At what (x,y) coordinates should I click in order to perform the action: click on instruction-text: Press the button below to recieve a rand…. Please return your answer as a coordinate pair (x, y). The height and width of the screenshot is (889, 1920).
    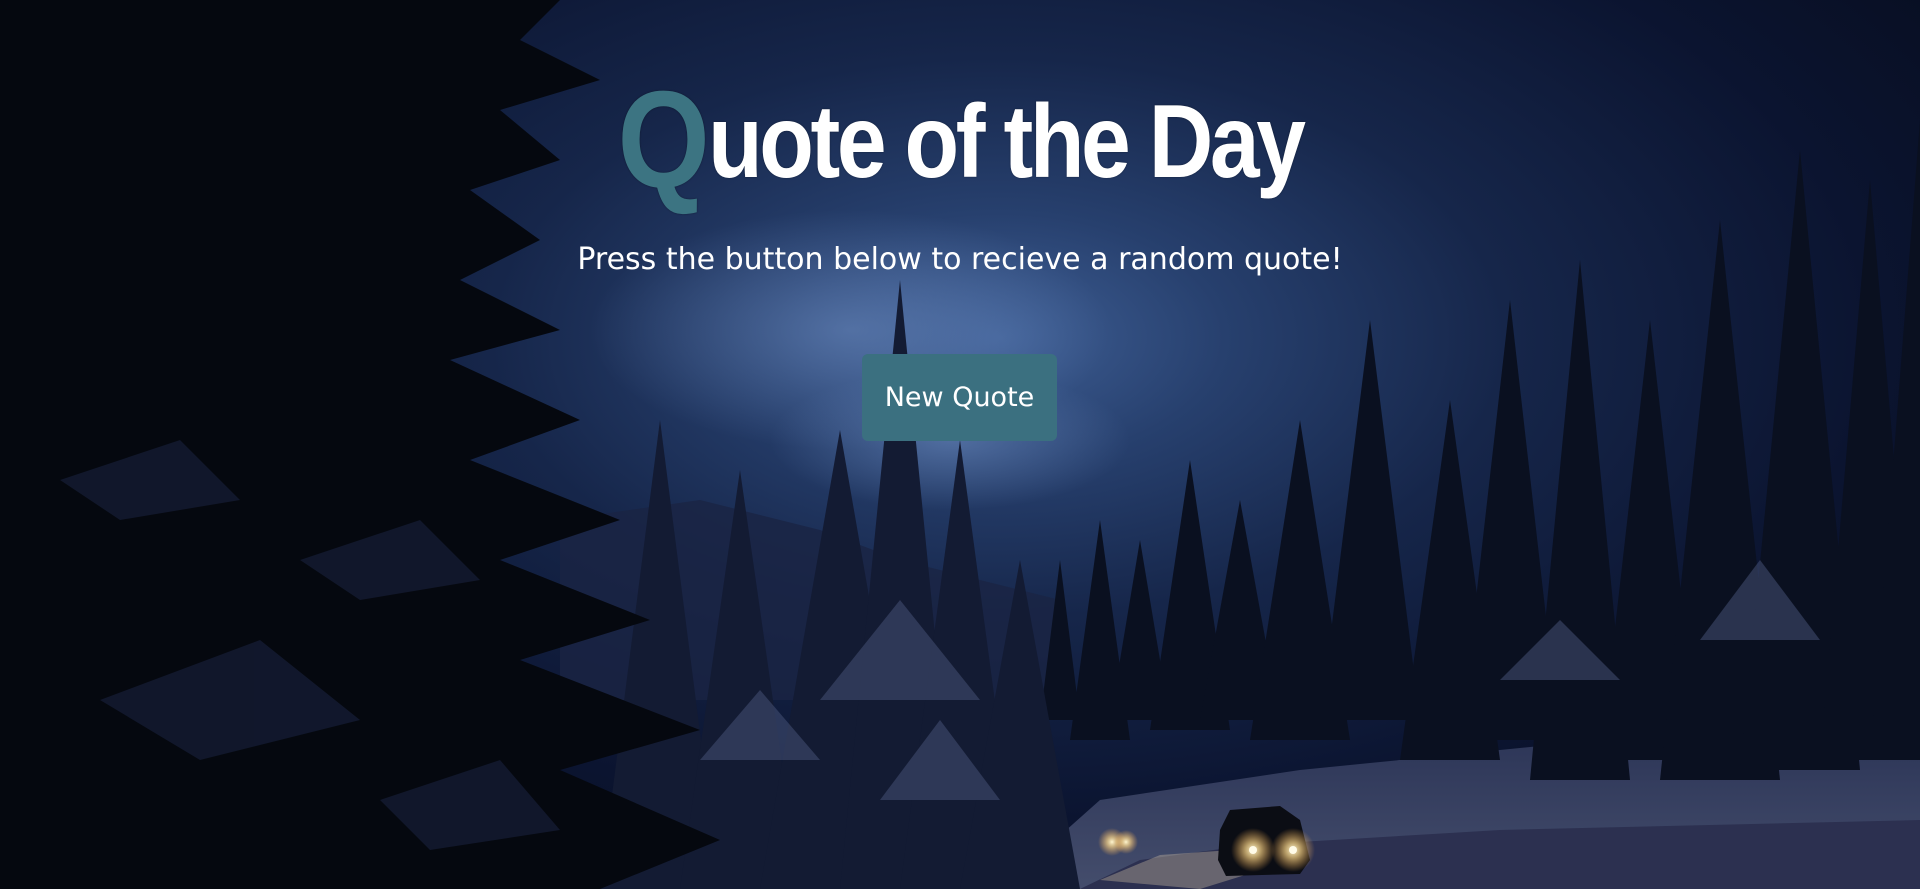
    Looking at the image, I should click on (960, 259).